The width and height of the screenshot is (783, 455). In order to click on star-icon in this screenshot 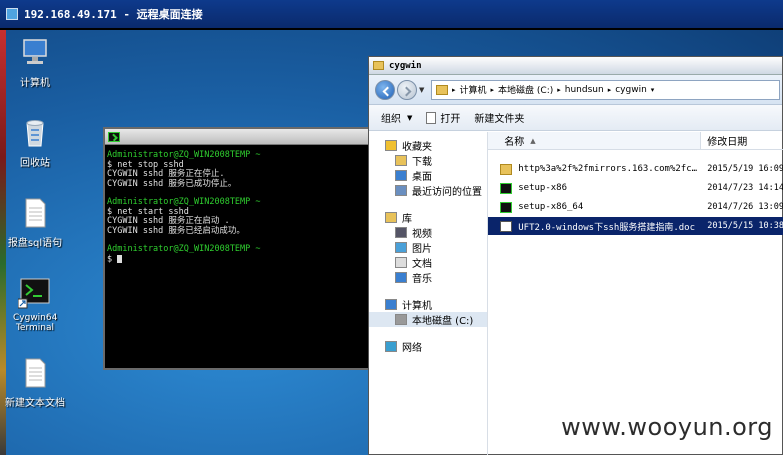, I will do `click(391, 145)`.